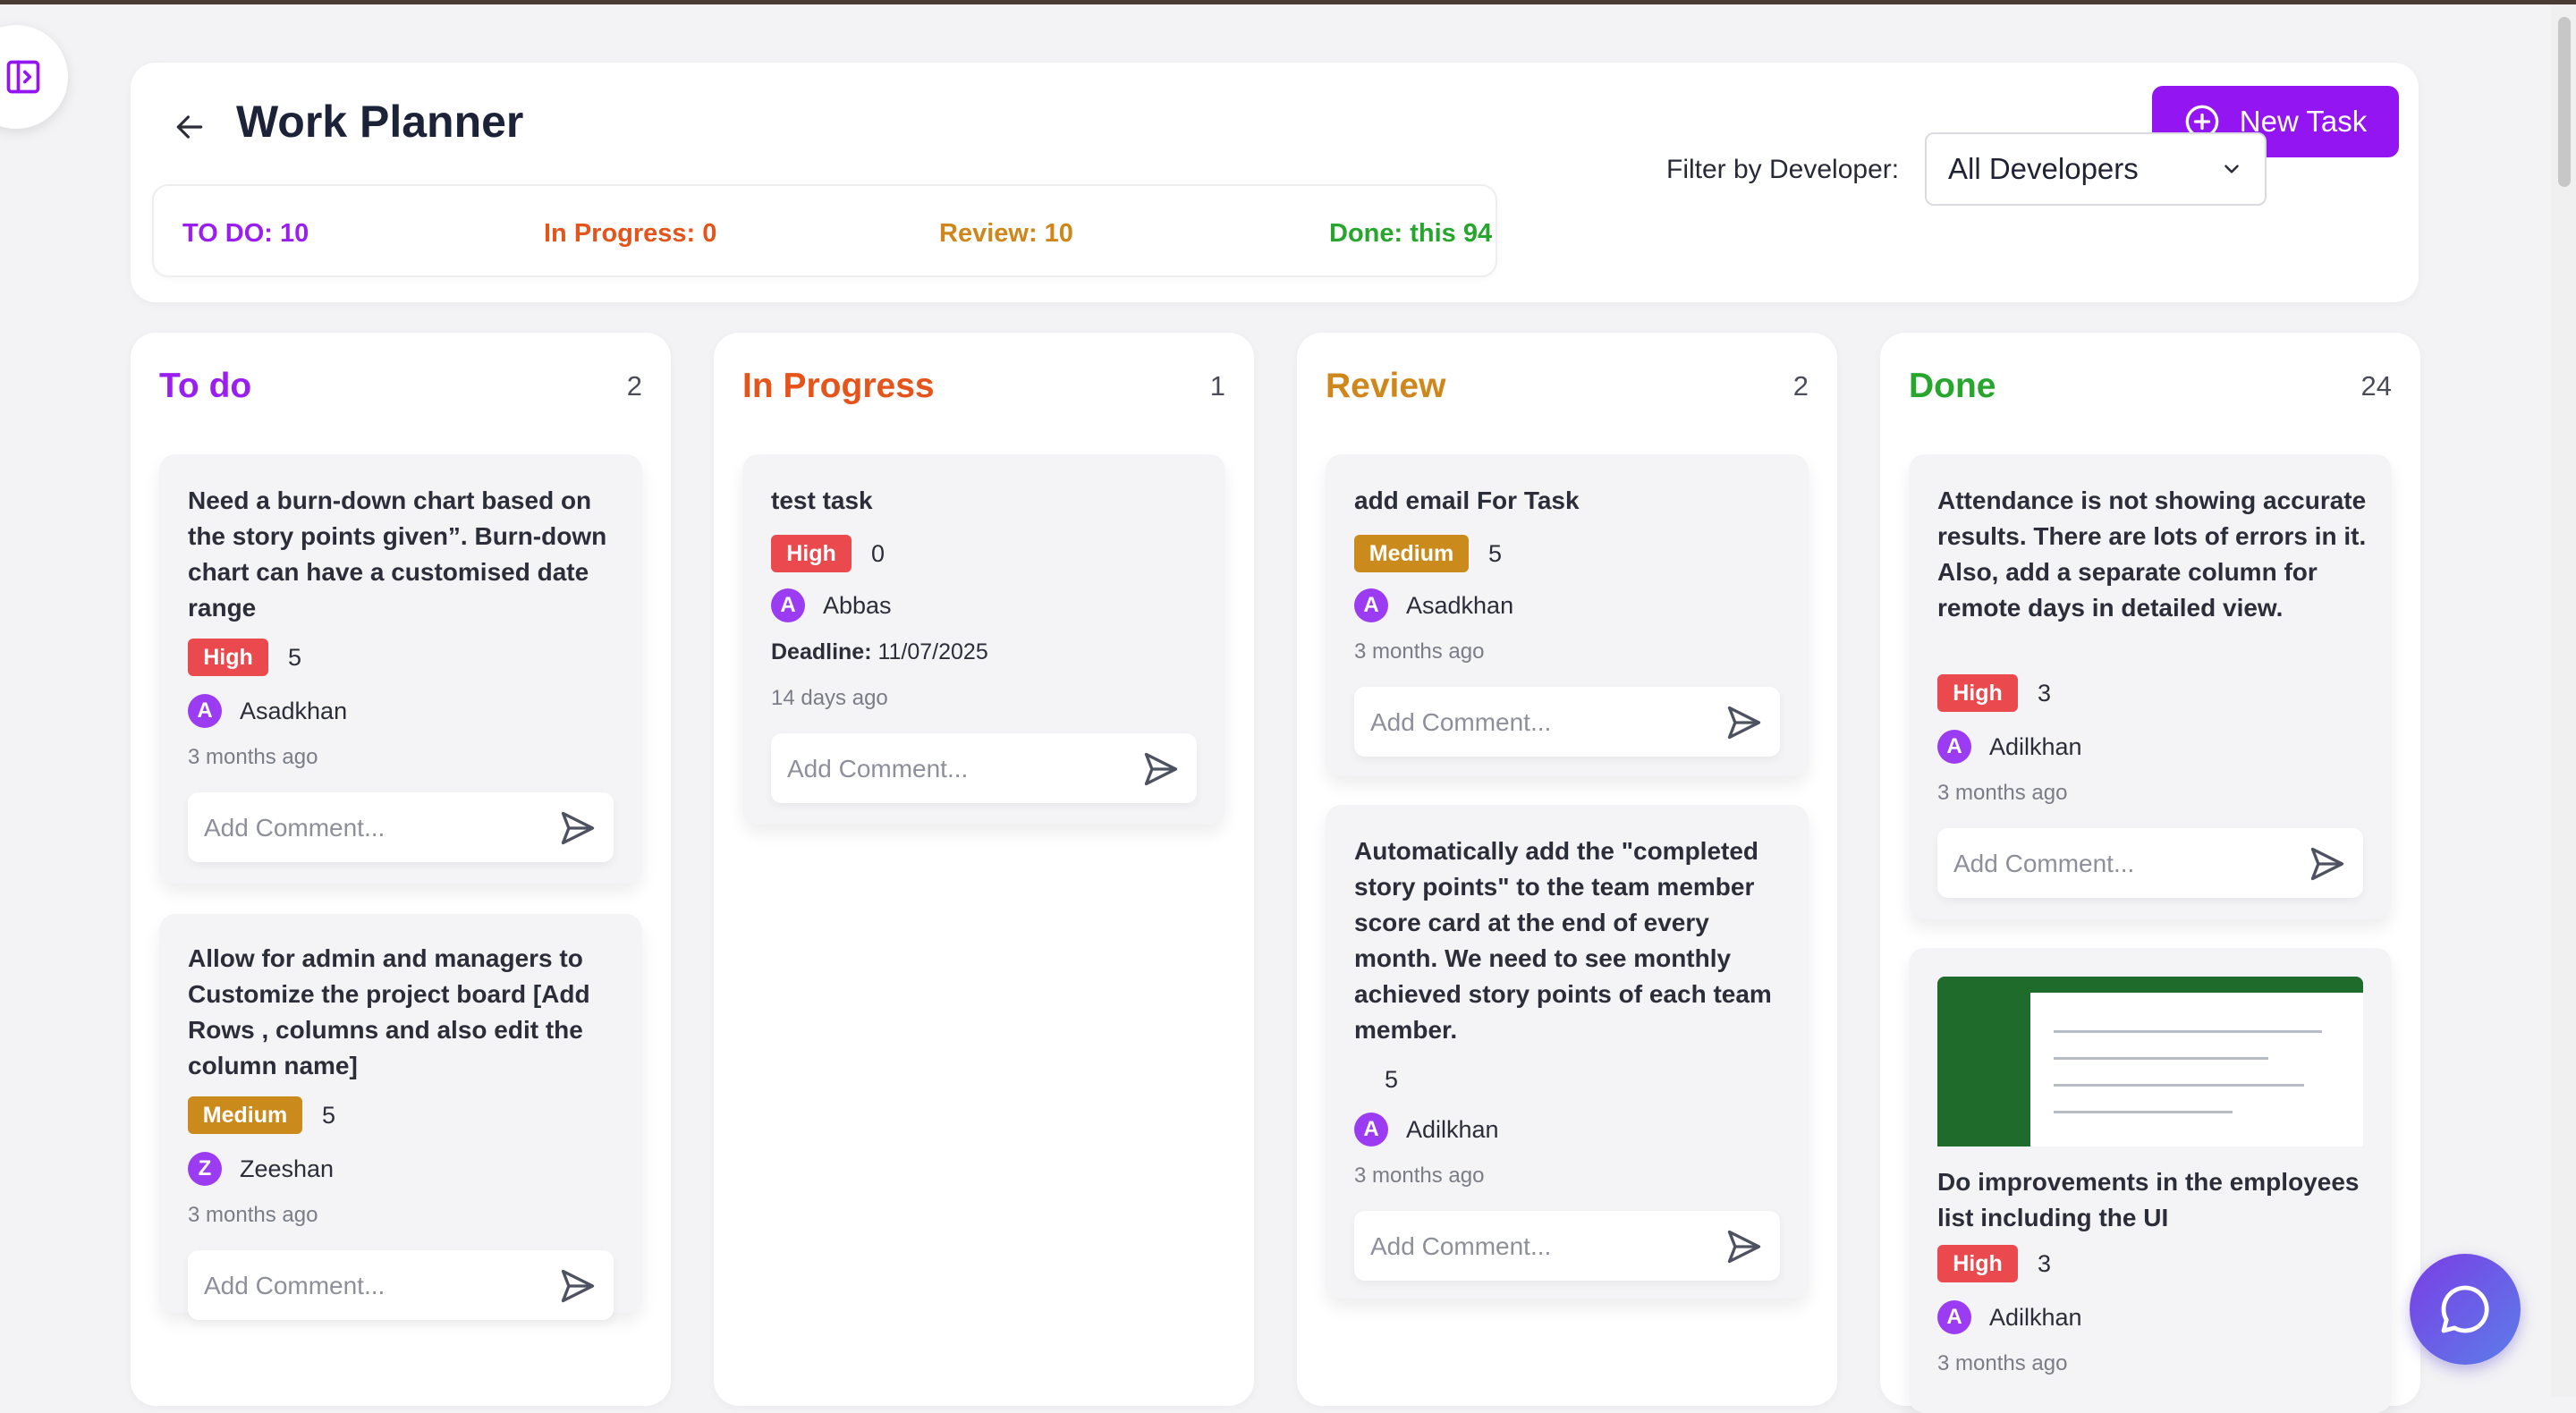 The image size is (2576, 1413). What do you see at coordinates (1411, 233) in the screenshot?
I see `stat-done: Done: this 94` at bounding box center [1411, 233].